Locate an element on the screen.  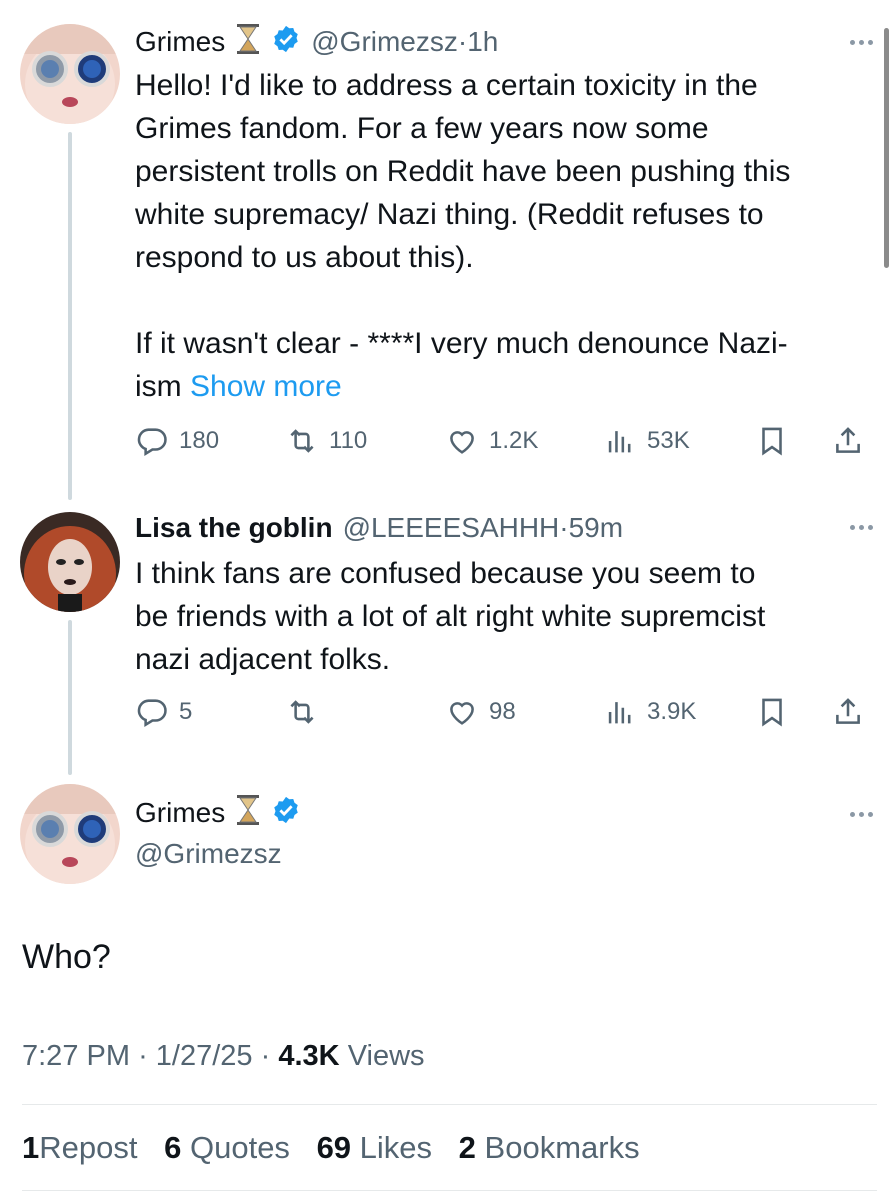
text-line: respond to us about this). is located at coordinates (304, 257).